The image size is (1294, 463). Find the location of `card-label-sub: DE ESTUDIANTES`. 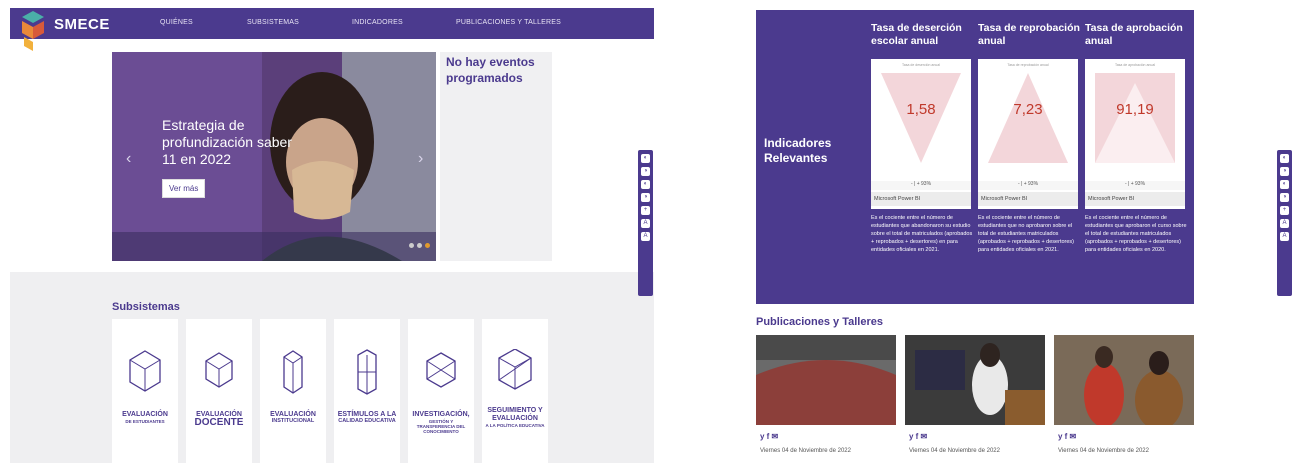

card-label-sub: DE ESTUDIANTES is located at coordinates (145, 421).